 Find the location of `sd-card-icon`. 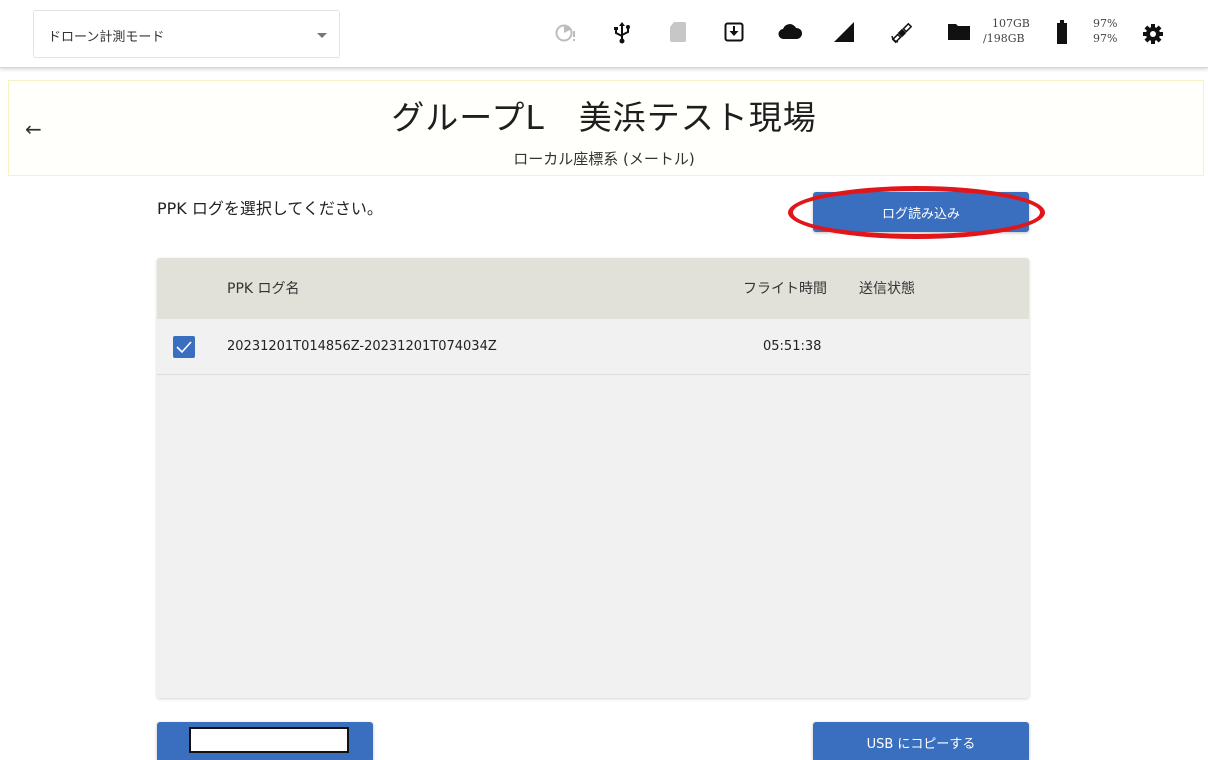

sd-card-icon is located at coordinates (678, 34).